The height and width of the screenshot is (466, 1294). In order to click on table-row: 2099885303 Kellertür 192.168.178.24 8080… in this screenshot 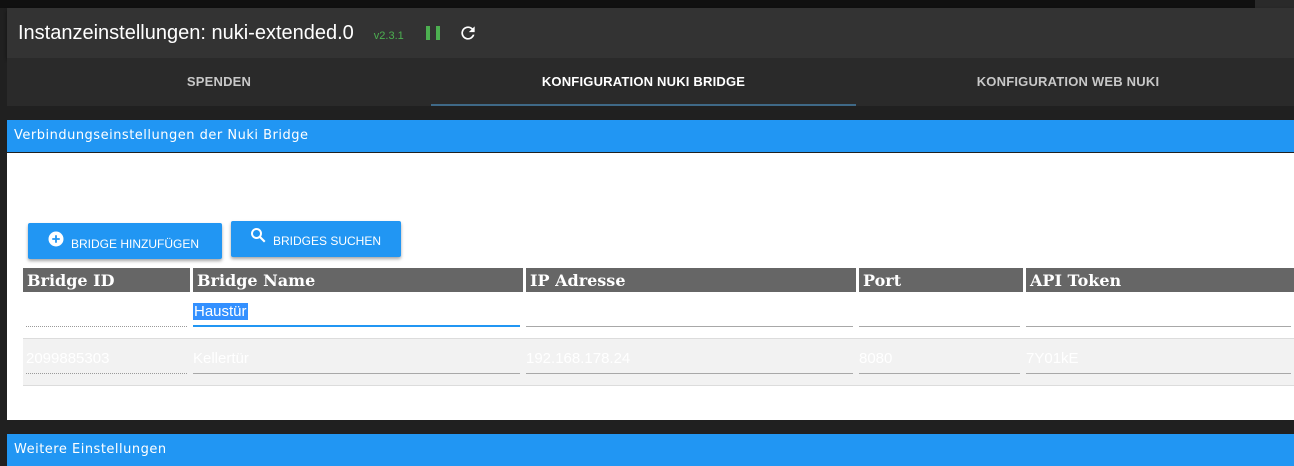, I will do `click(658, 362)`.